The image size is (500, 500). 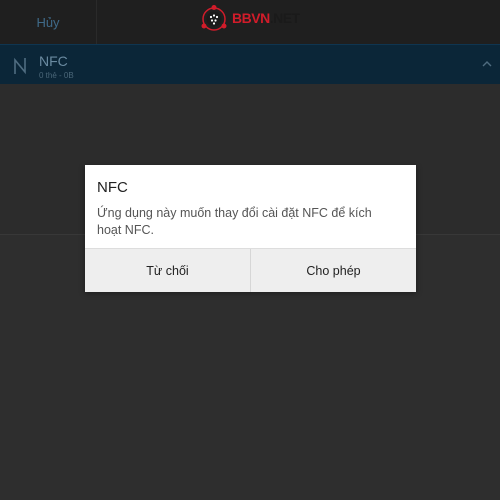 I want to click on logo-text: BBVN.NET, so click(x=266, y=18).